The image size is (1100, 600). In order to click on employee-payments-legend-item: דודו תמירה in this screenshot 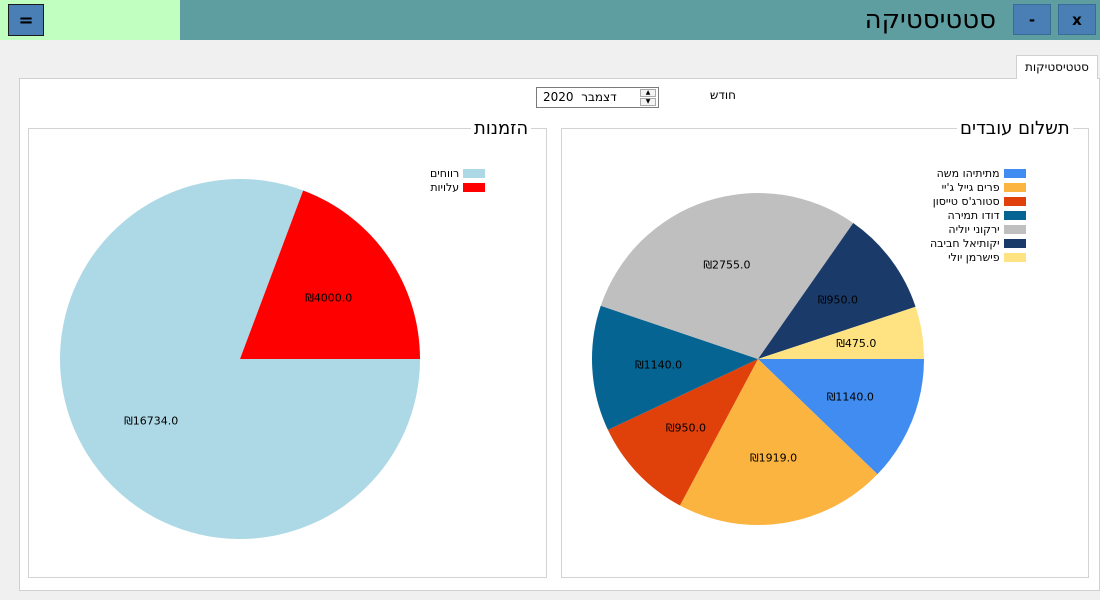, I will do `click(978, 215)`.